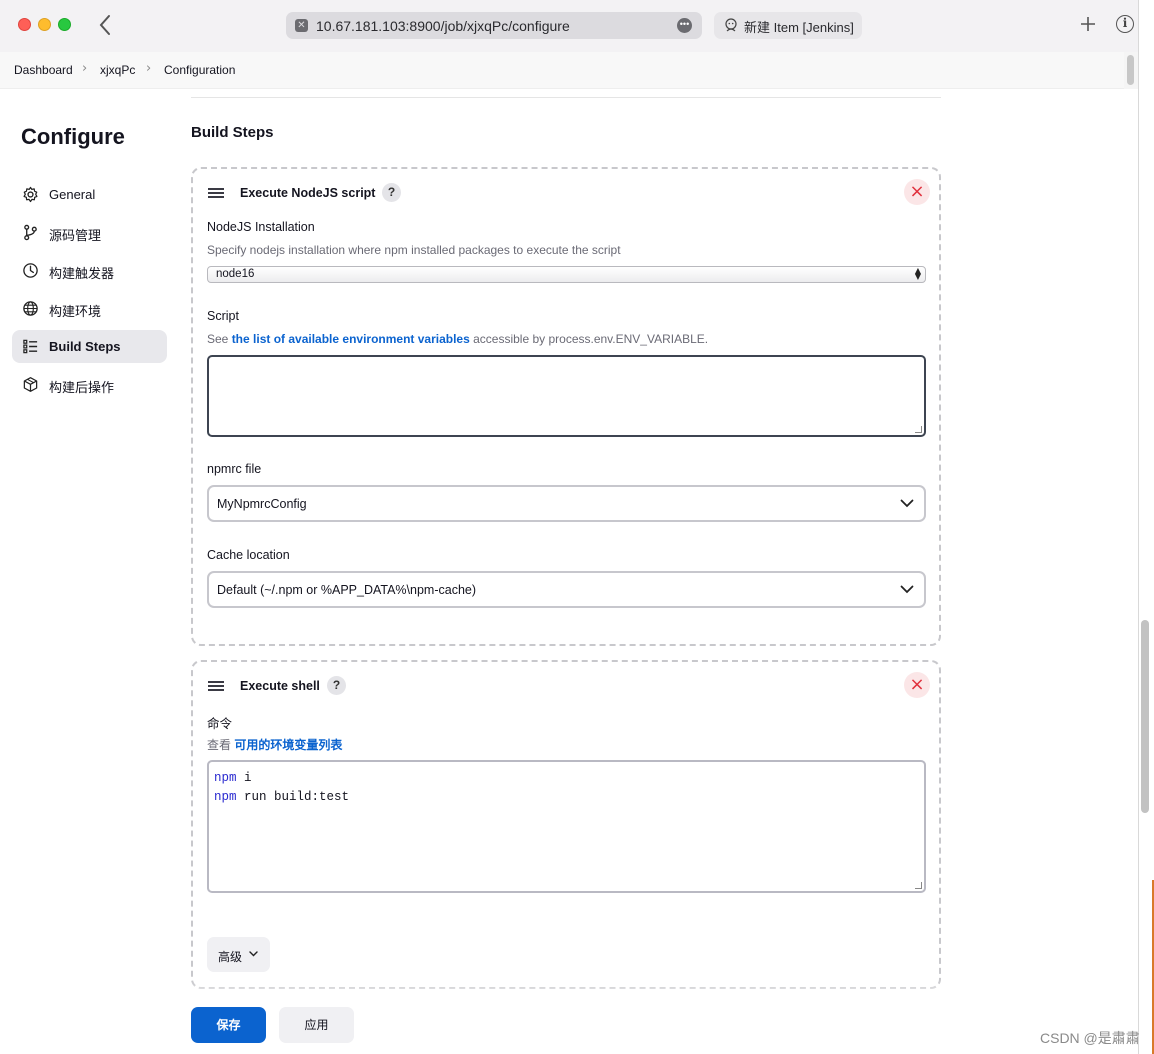  What do you see at coordinates (85, 346) in the screenshot?
I see `sidebar-item-label: Build Steps` at bounding box center [85, 346].